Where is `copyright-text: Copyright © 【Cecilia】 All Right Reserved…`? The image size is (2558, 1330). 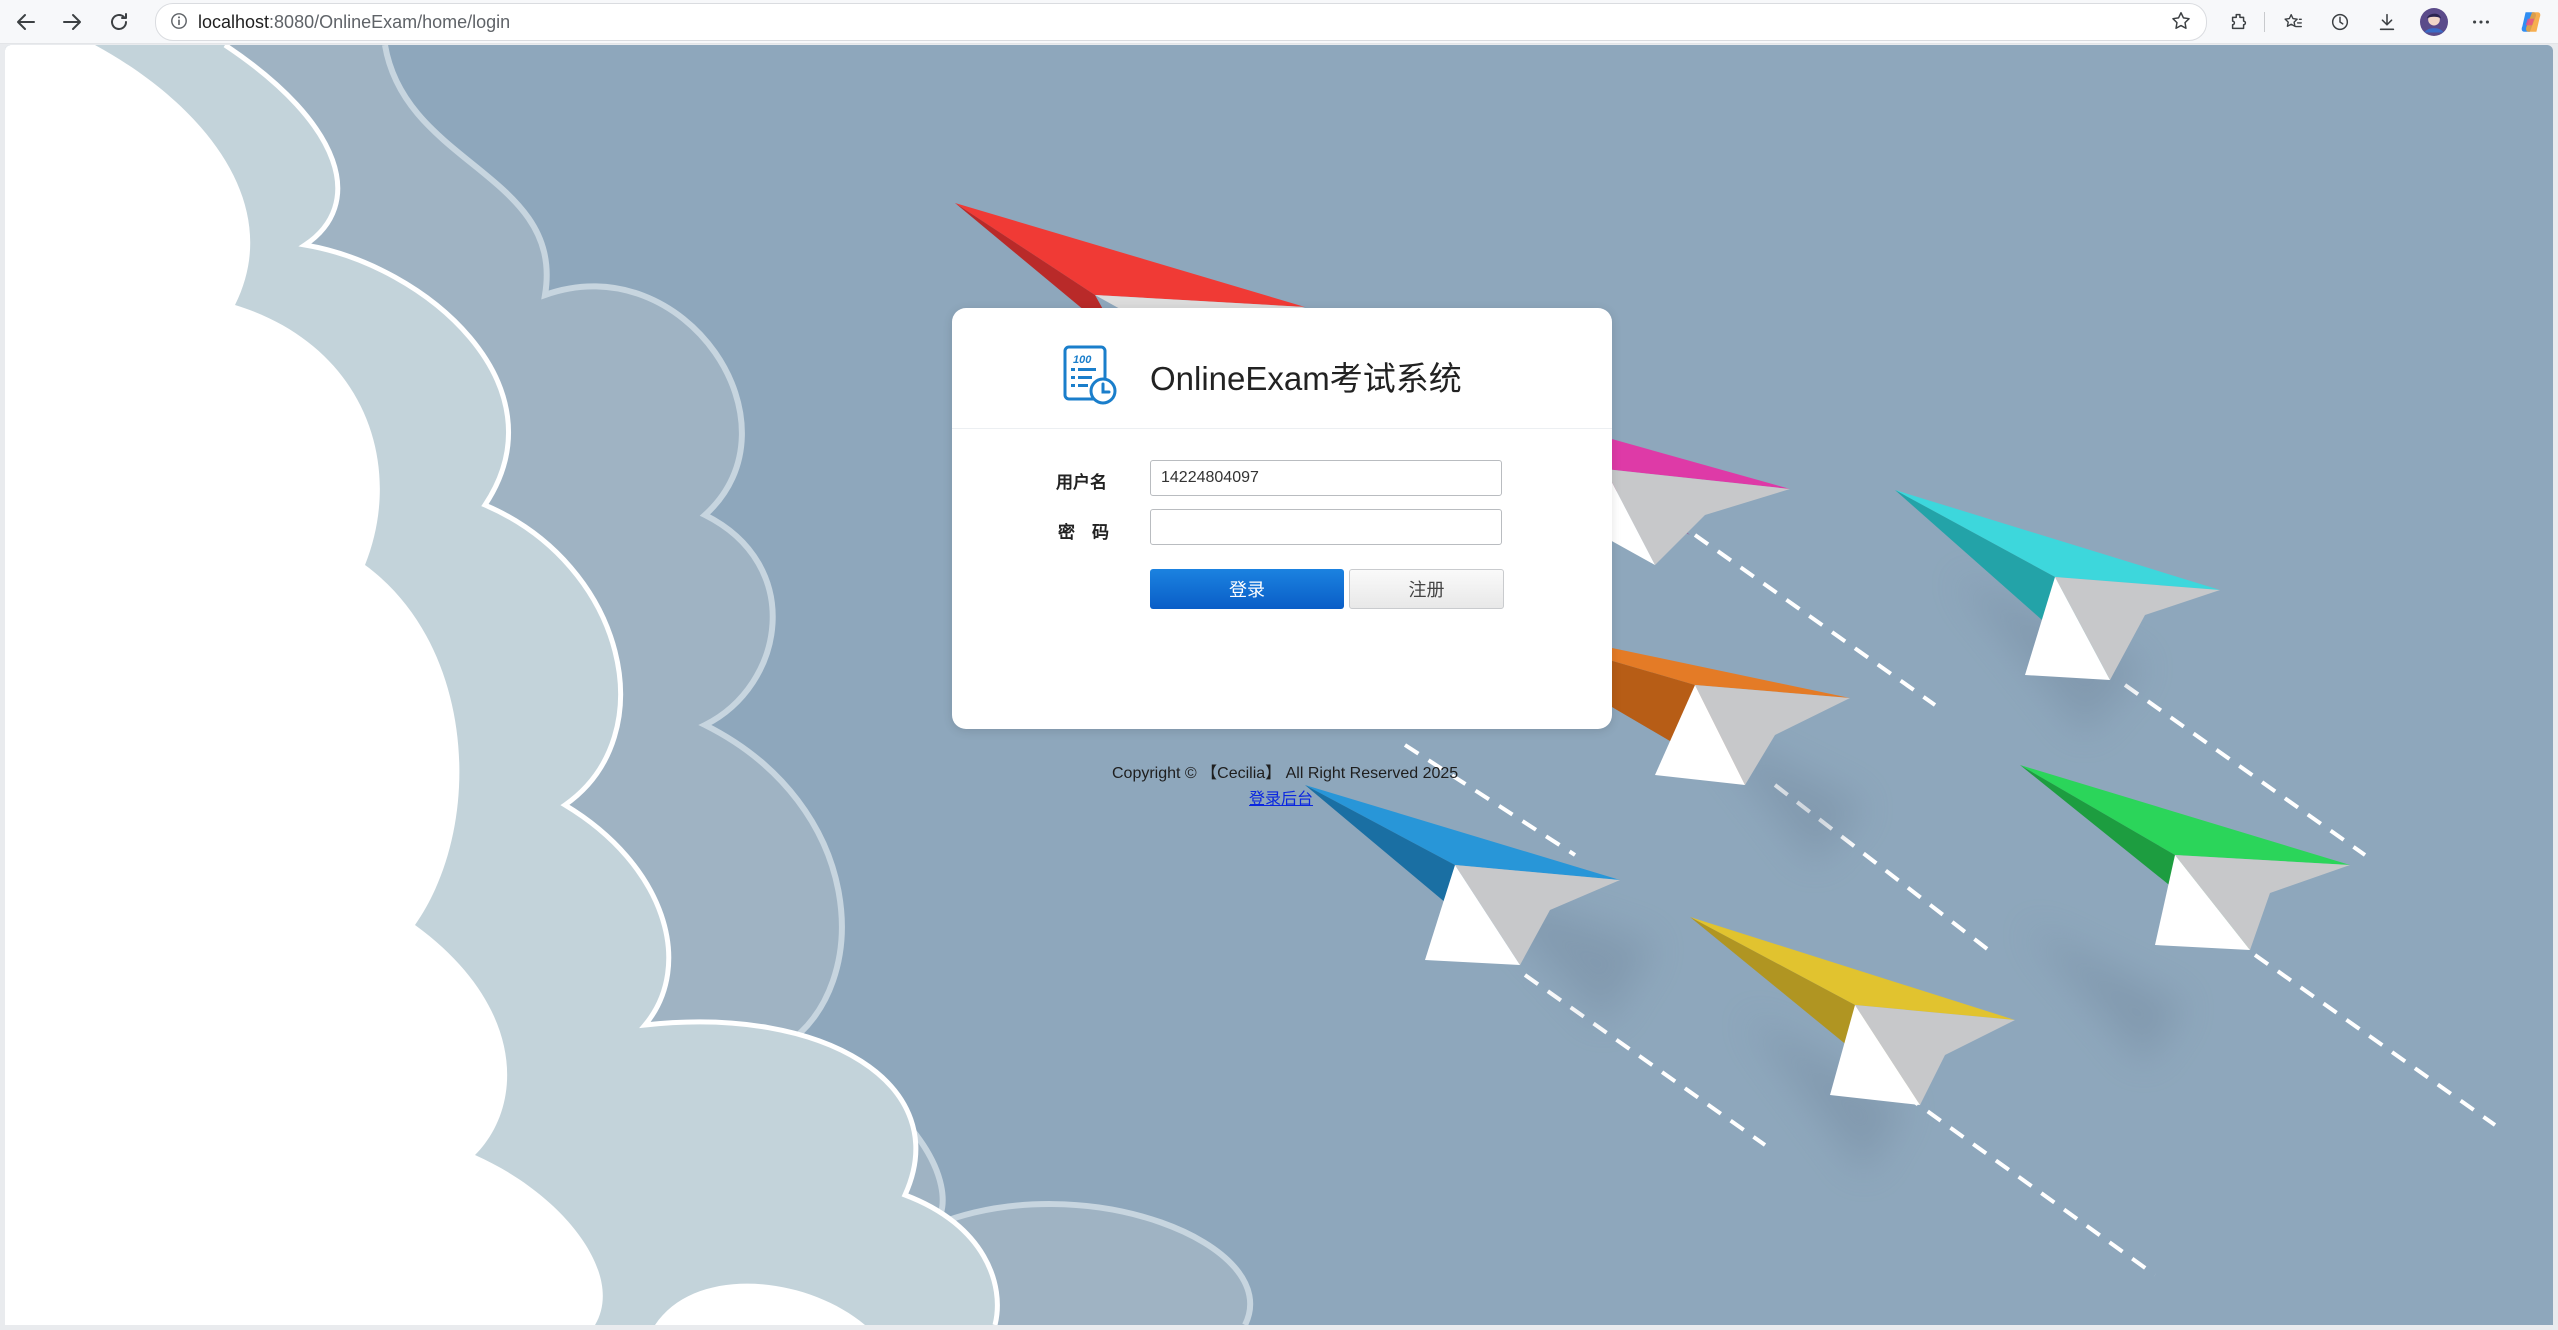 copyright-text: Copyright © 【Cecilia】 All Right Reserved… is located at coordinates (1285, 773).